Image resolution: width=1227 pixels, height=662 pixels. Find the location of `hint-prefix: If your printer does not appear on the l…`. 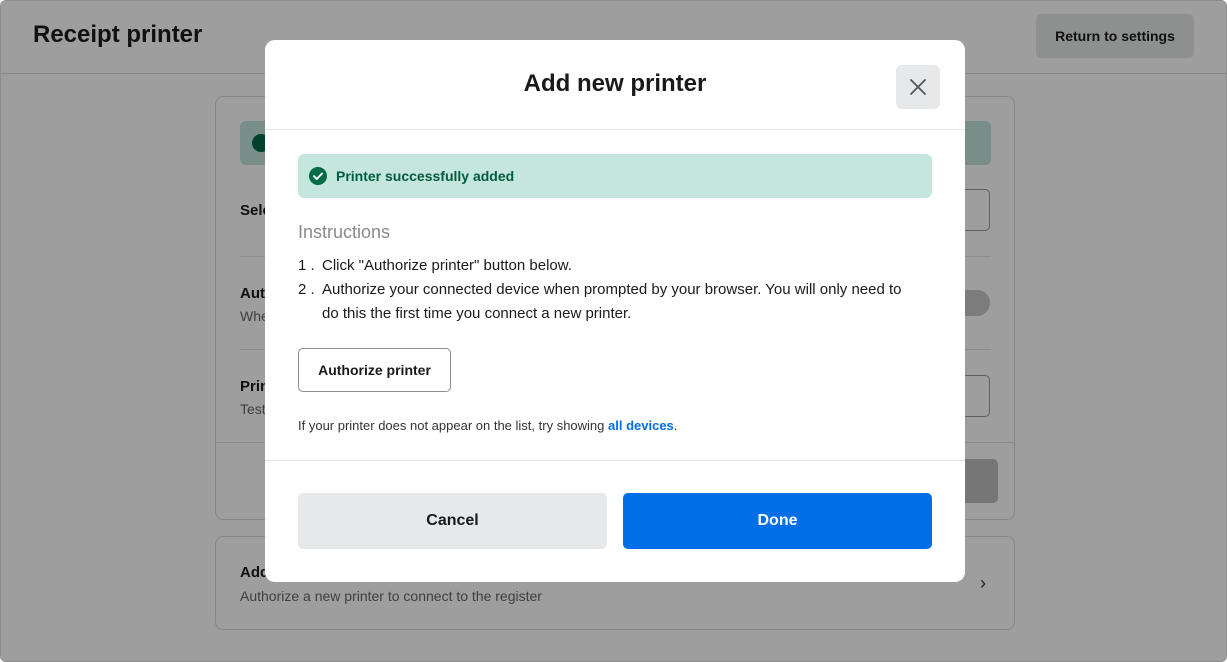

hint-prefix: If your printer does not appear on the l… is located at coordinates (453, 425).